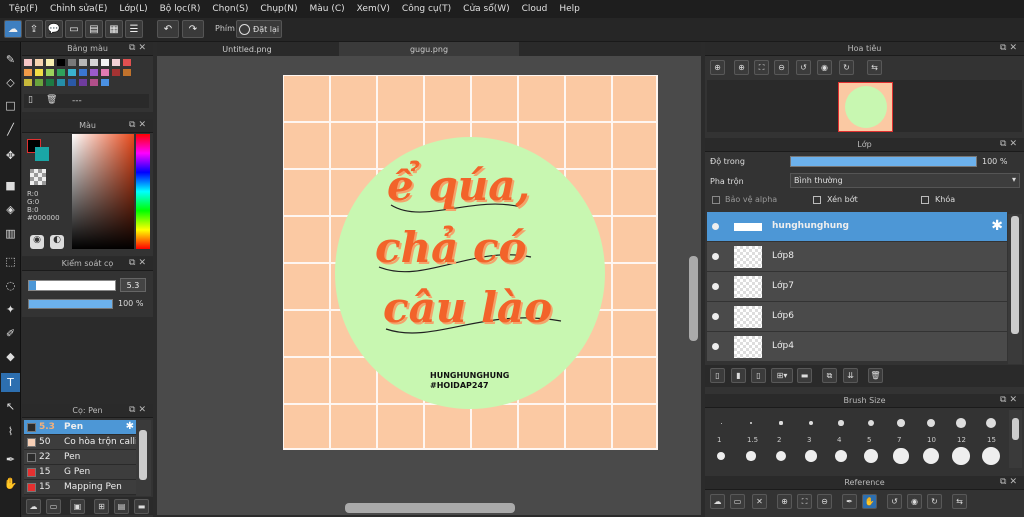  What do you see at coordinates (51, 100) in the screenshot?
I see `delete-icon: 🗑` at bounding box center [51, 100].